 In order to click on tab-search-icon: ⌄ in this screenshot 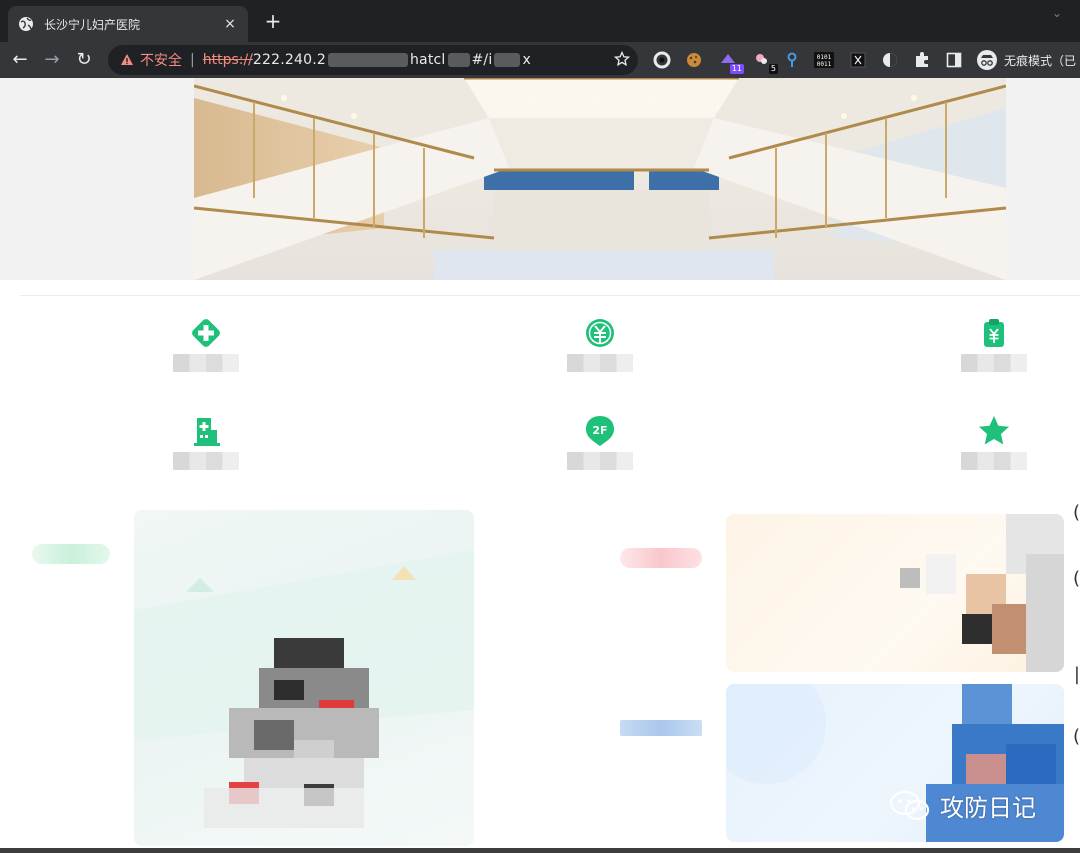, I will do `click(1057, 13)`.